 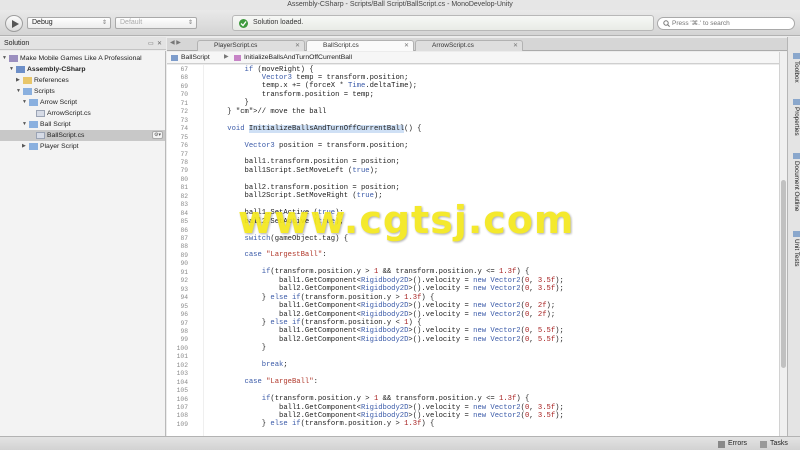 I want to click on code-line: ball1.transform.position = position;, so click(x=305, y=162).